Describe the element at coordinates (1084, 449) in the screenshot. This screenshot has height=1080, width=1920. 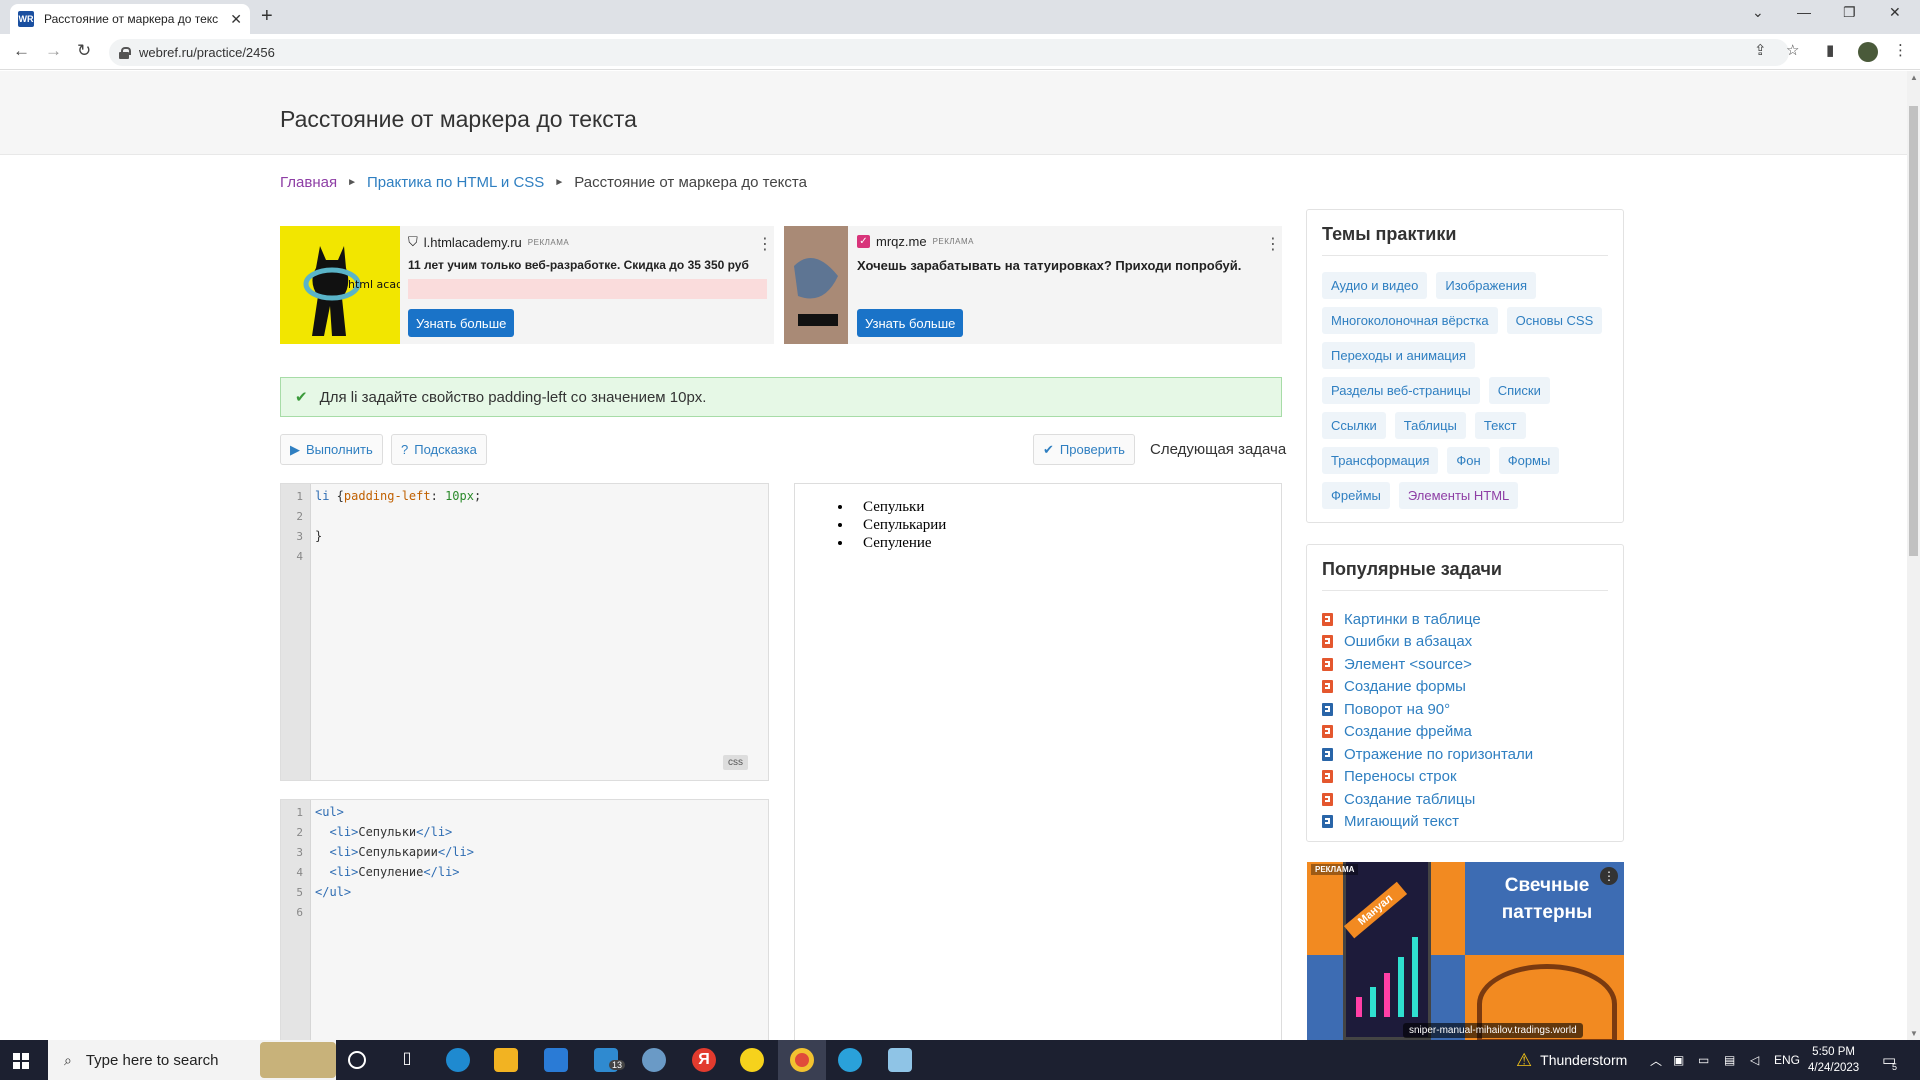
I see `check-button: ✔ Проверить` at that location.